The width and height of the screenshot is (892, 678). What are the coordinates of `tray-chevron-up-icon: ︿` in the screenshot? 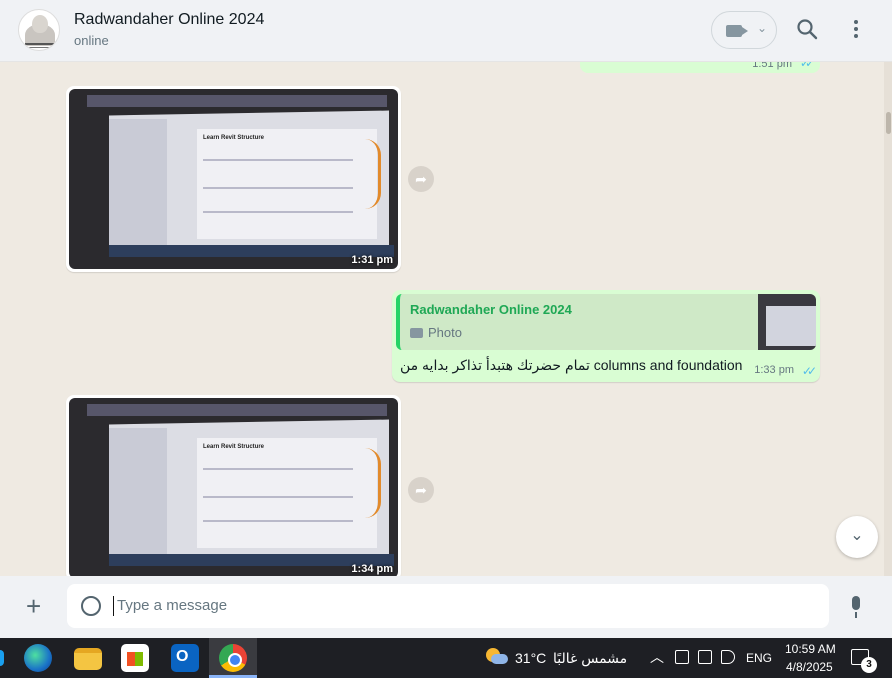 It's located at (657, 657).